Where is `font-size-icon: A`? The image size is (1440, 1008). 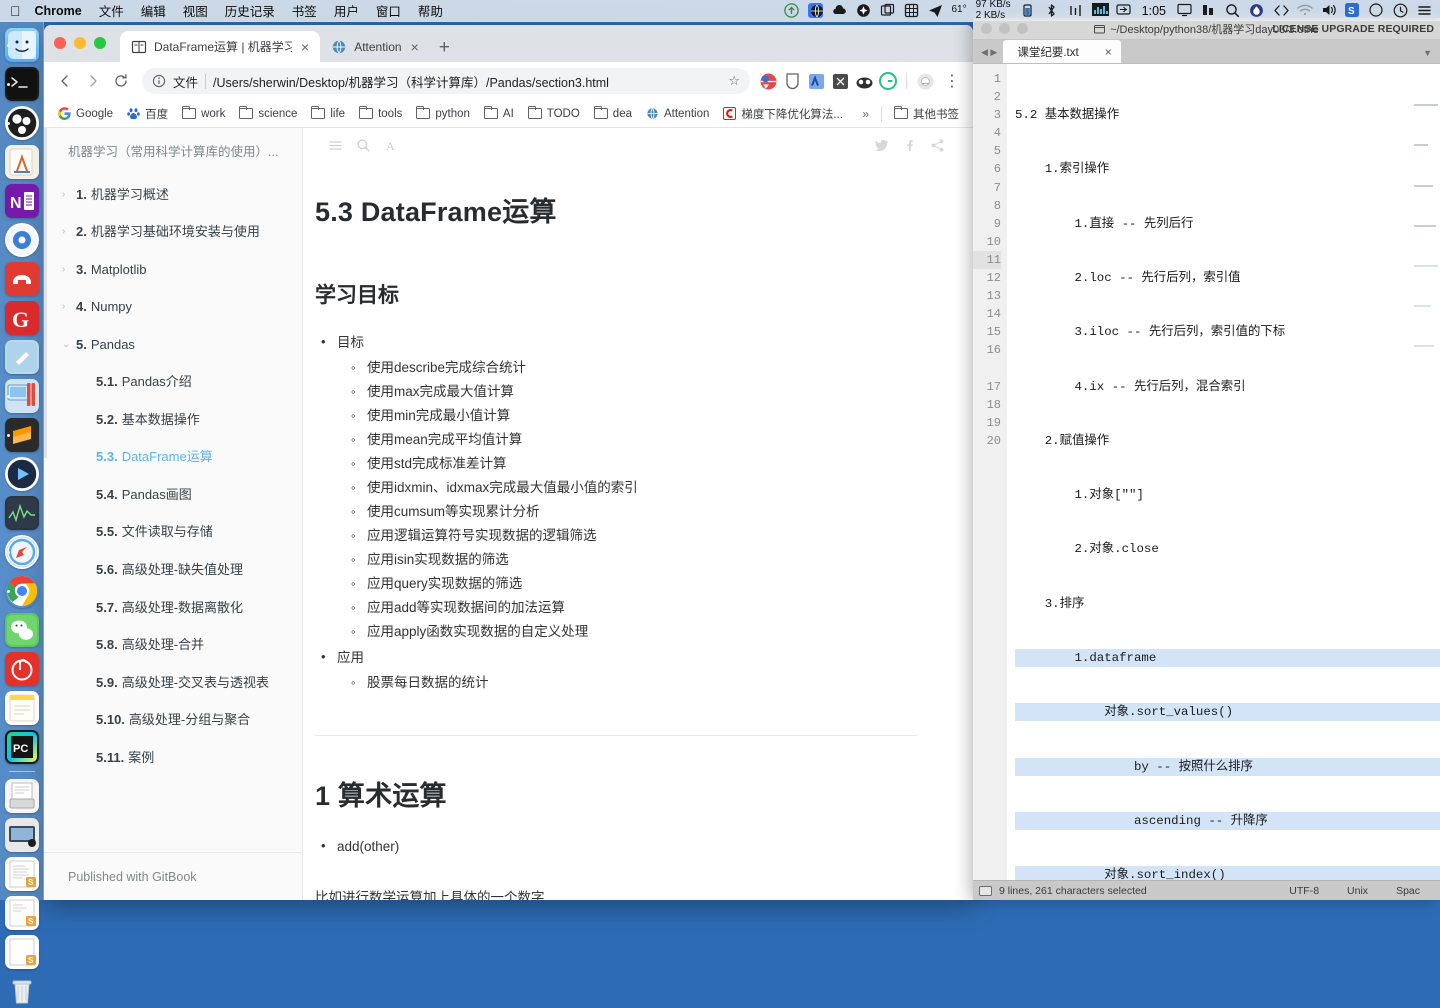
font-size-icon: A is located at coordinates (391, 145).